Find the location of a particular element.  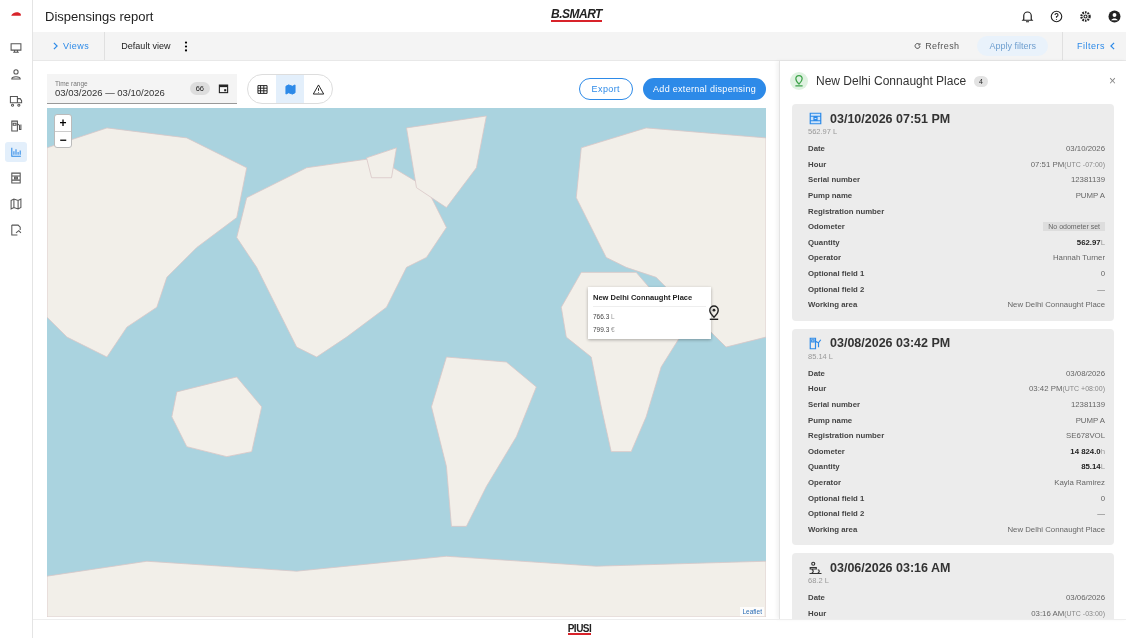

account-icon is located at coordinates (1114, 16).